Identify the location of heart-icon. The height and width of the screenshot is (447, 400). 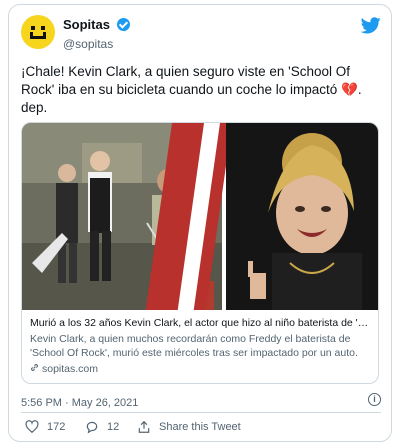
(32, 427).